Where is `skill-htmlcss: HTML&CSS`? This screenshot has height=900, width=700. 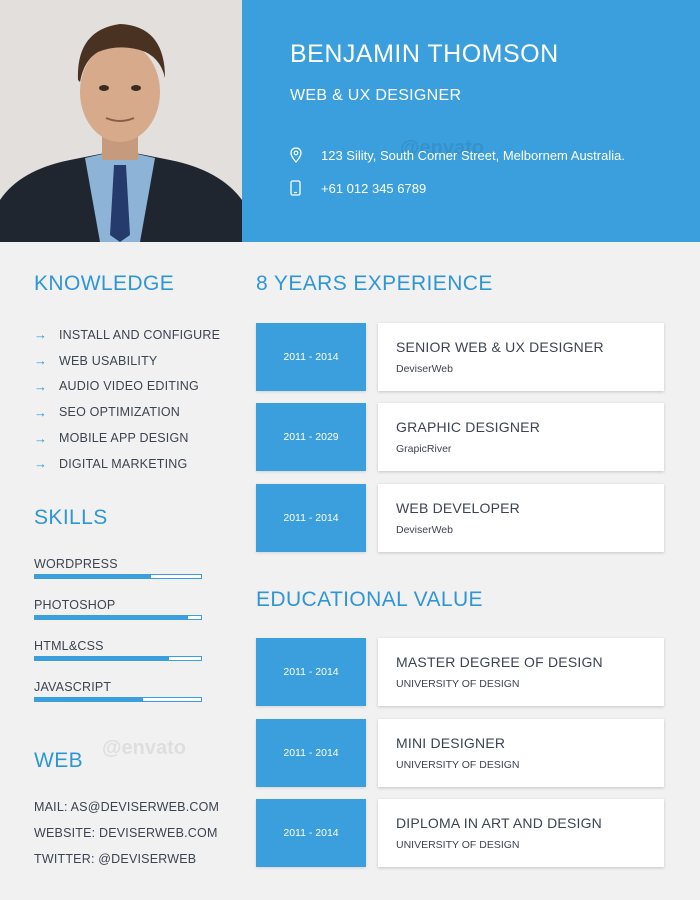
skill-htmlcss: HTML&CSS is located at coordinates (118, 650).